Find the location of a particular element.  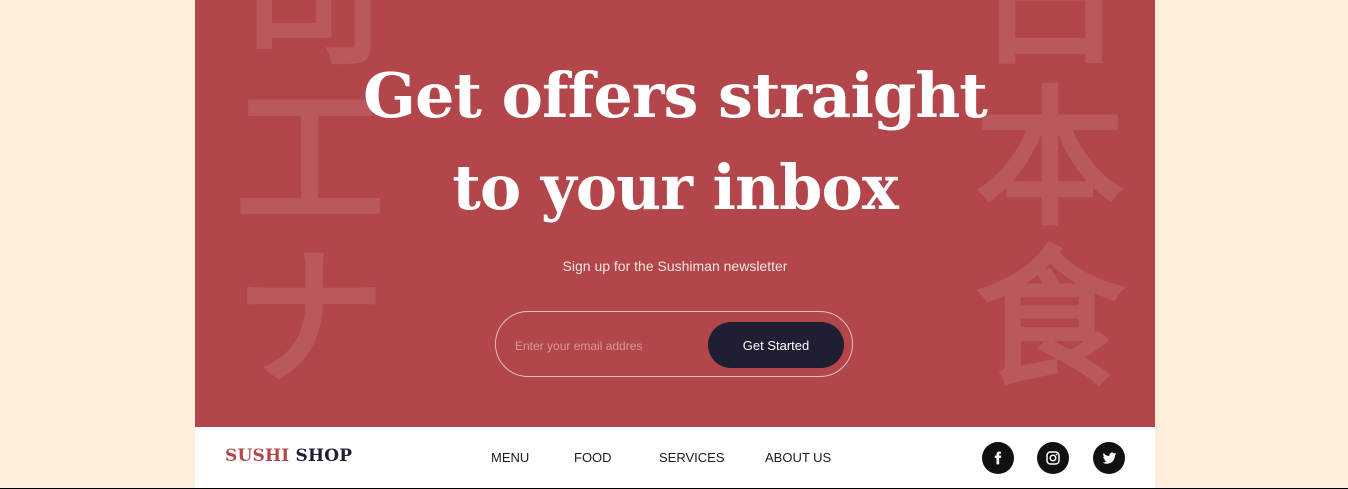

facebook-icon is located at coordinates (998, 458).